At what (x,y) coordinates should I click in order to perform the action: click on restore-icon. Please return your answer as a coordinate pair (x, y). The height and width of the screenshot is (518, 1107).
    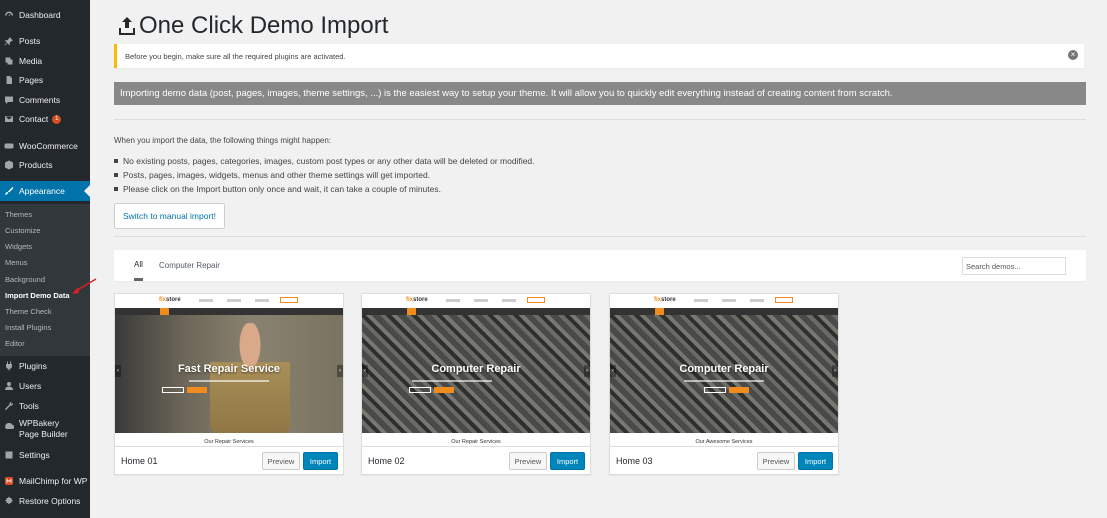
    Looking at the image, I should click on (9, 501).